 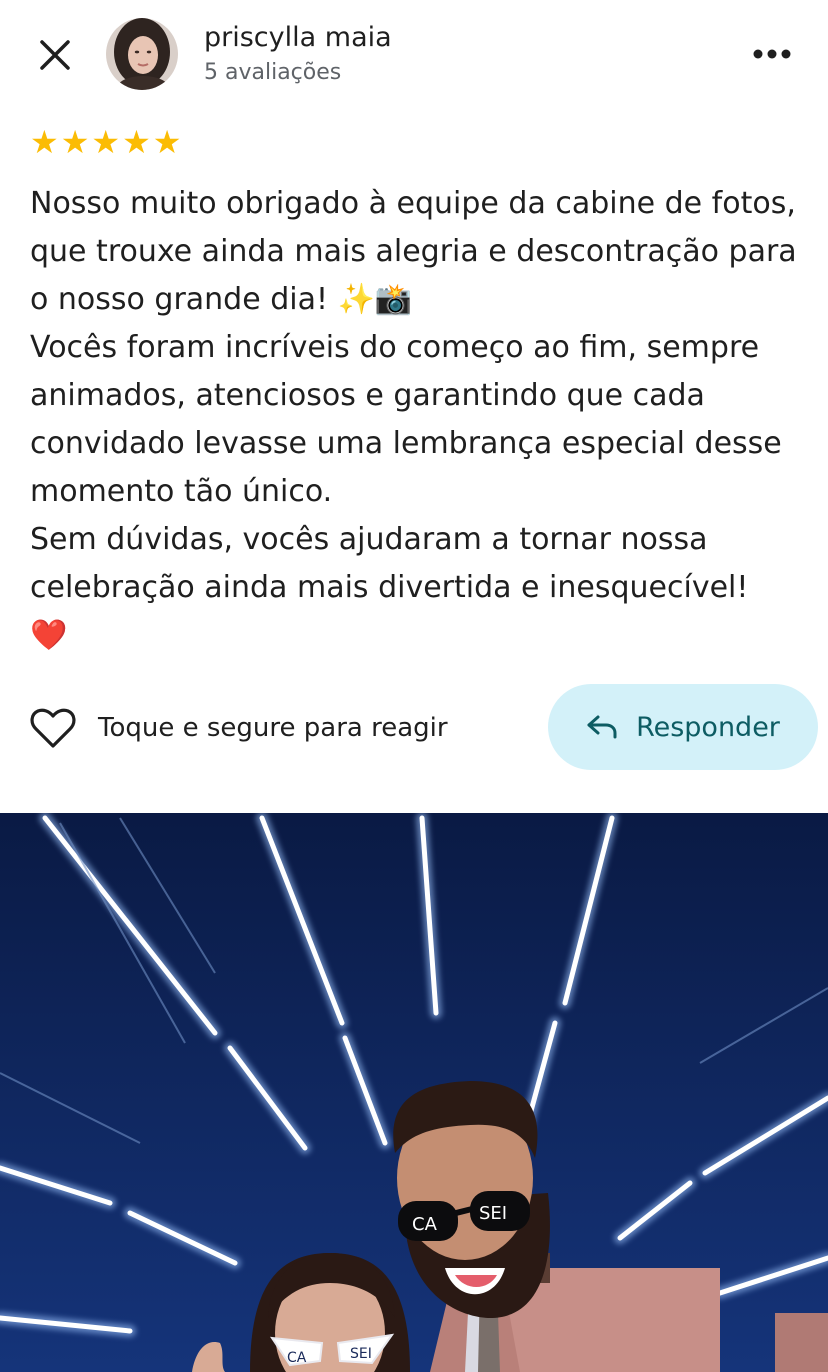 I want to click on review-header: priscylla maia 5 avaliações, so click(x=414, y=55).